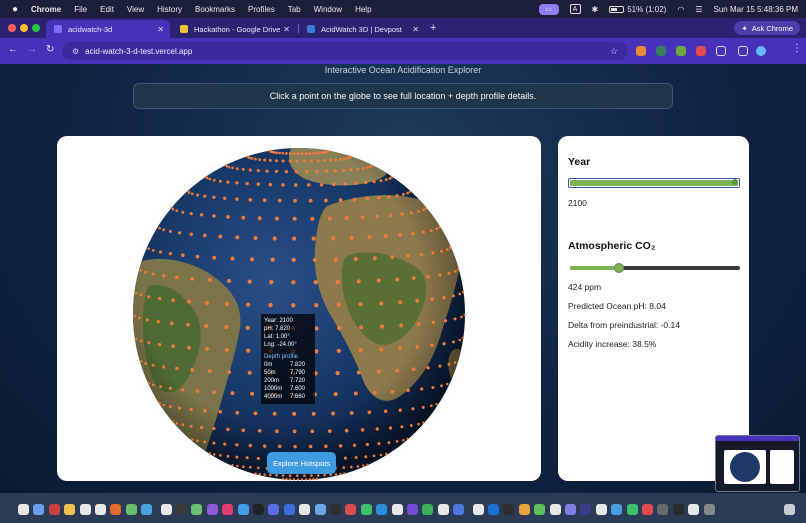 This screenshot has width=806, height=523. Describe the element at coordinates (614, 51) in the screenshot. I see `bookmark-star-icon: ☆` at that location.